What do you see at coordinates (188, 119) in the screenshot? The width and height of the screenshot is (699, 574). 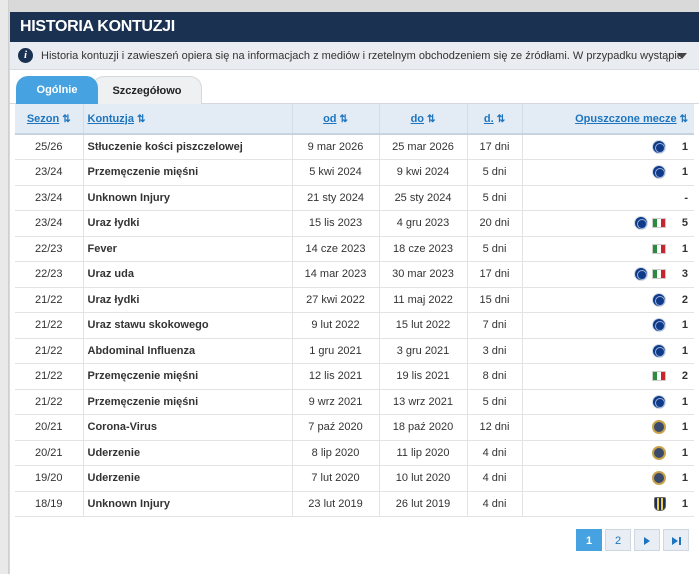 I see `column-header-injury: Kontuzja ⇅` at bounding box center [188, 119].